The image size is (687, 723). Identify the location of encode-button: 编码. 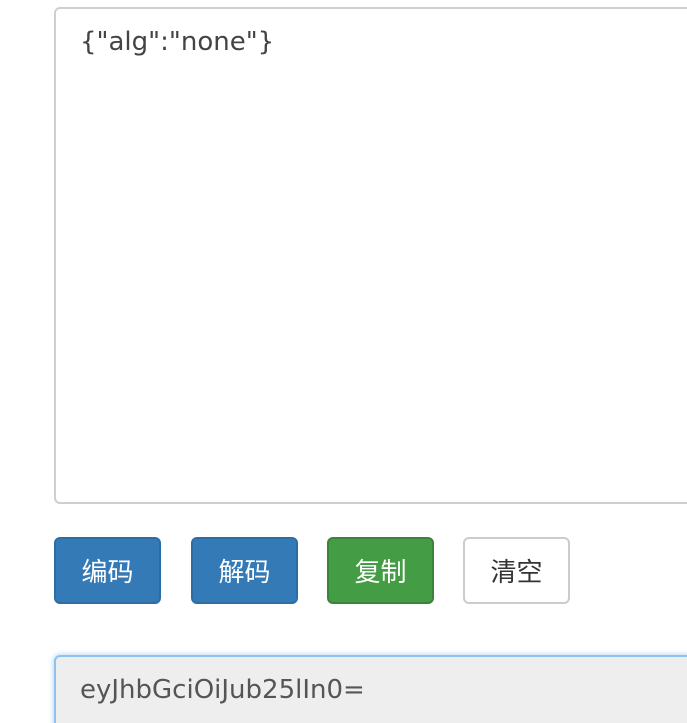
(107, 570).